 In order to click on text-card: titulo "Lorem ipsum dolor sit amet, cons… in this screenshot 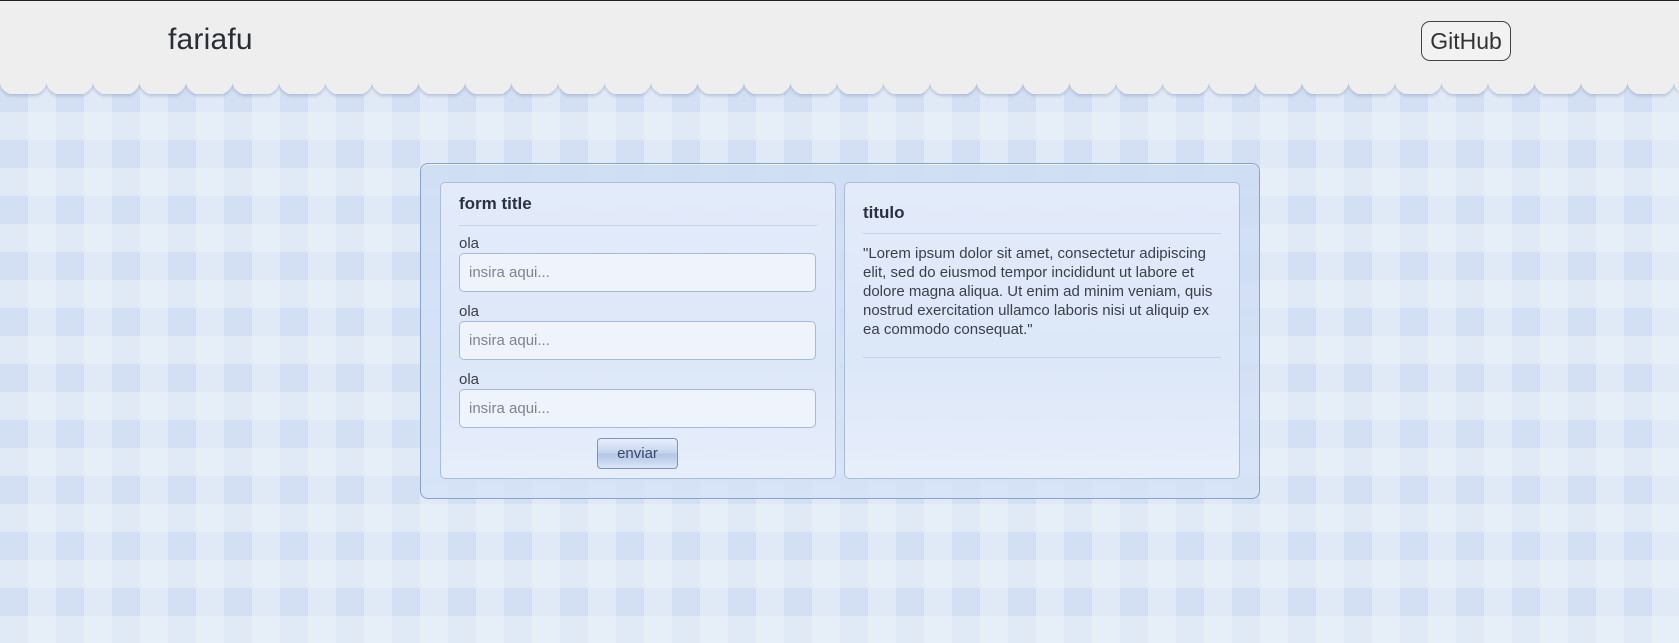, I will do `click(1042, 330)`.